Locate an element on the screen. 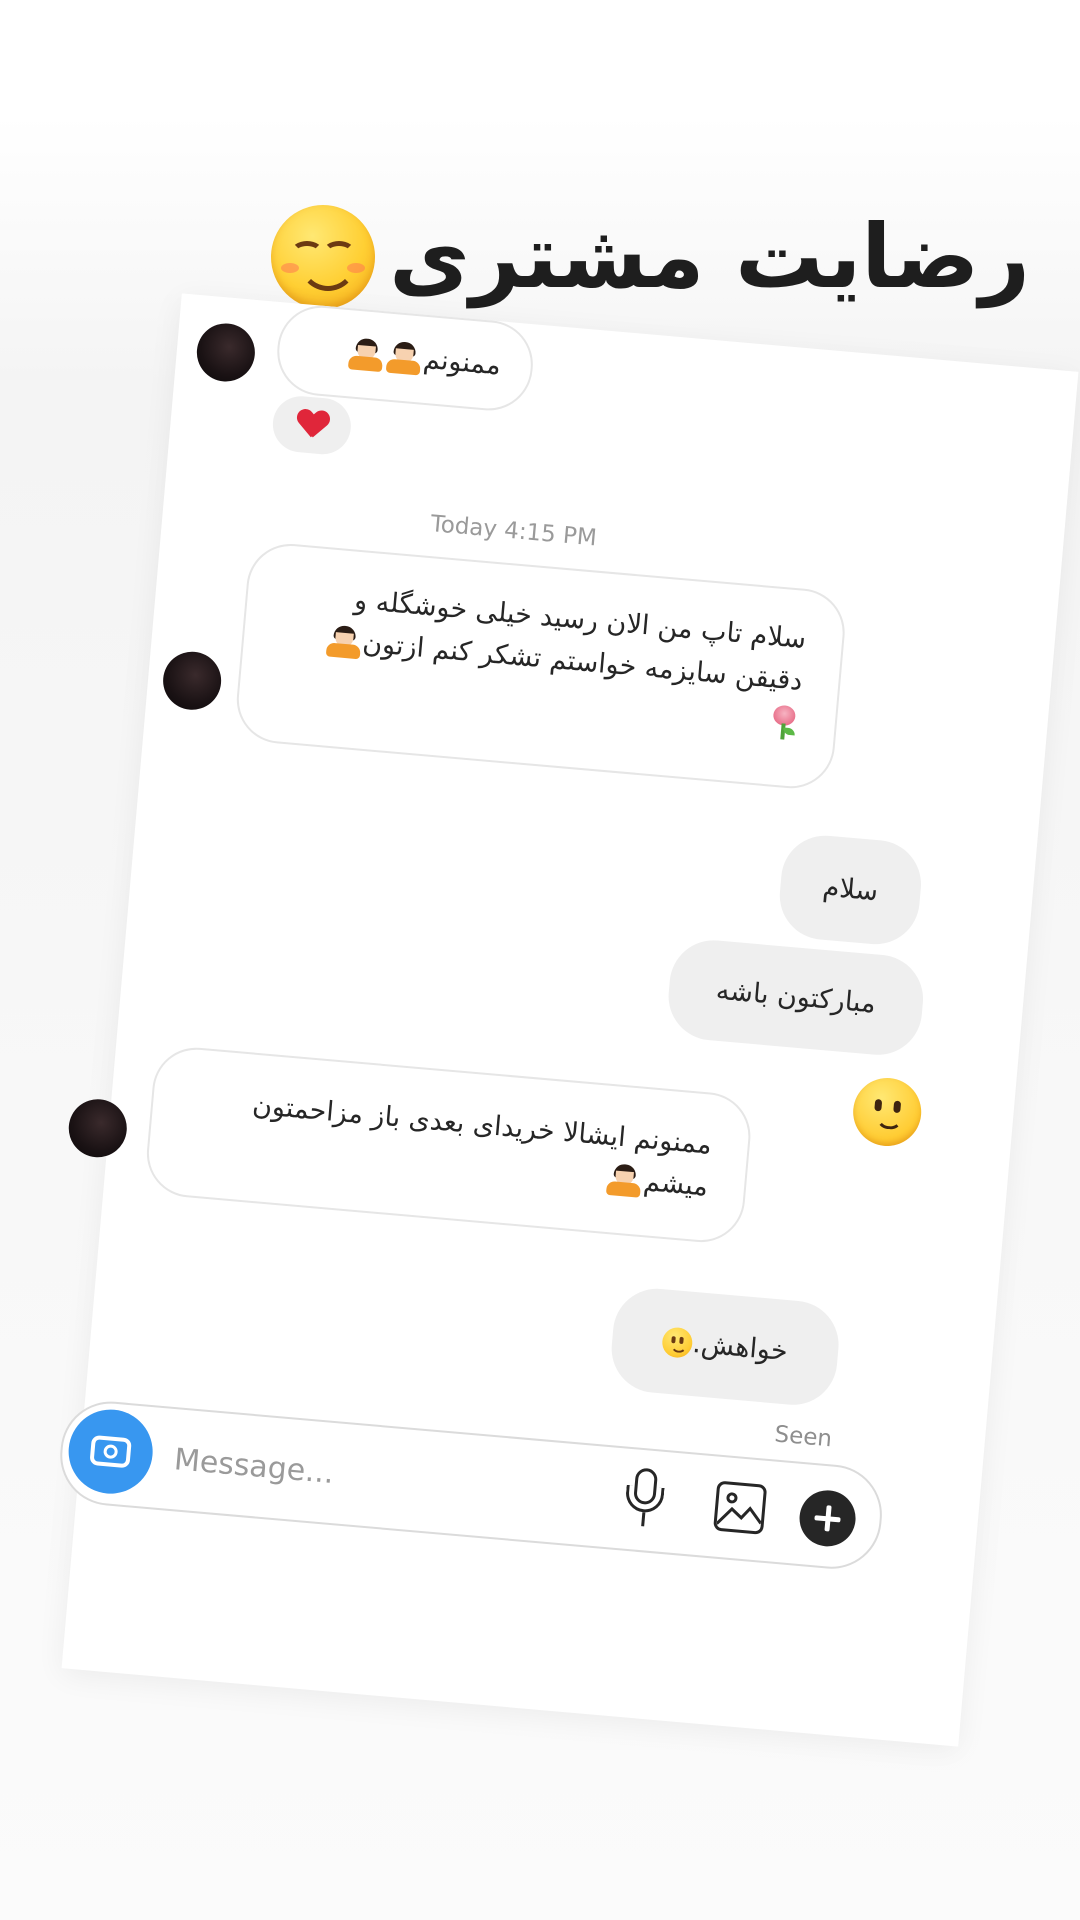 The image size is (1080, 1920). message-bubble-outgoing: خواهش. is located at coordinates (725, 1347).